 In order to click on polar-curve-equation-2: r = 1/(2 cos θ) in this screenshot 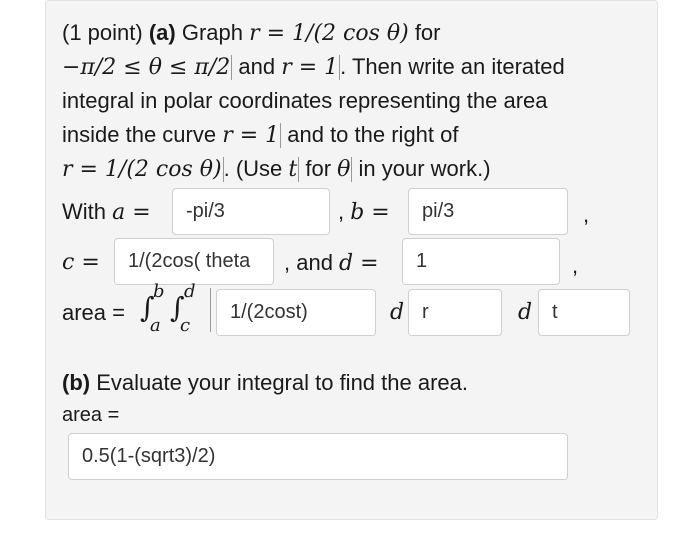, I will do `click(143, 169)`.